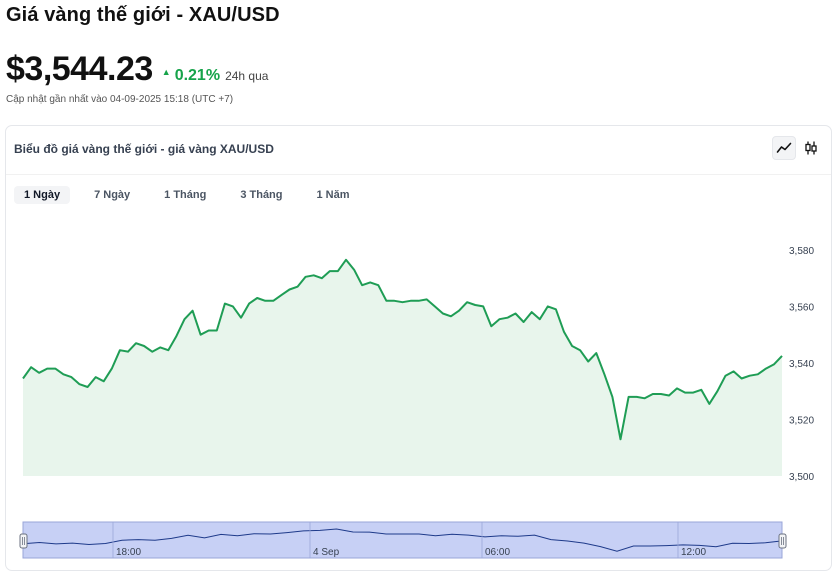  Describe the element at coordinates (782, 541) in the screenshot. I see `navigator-right-handle` at that location.